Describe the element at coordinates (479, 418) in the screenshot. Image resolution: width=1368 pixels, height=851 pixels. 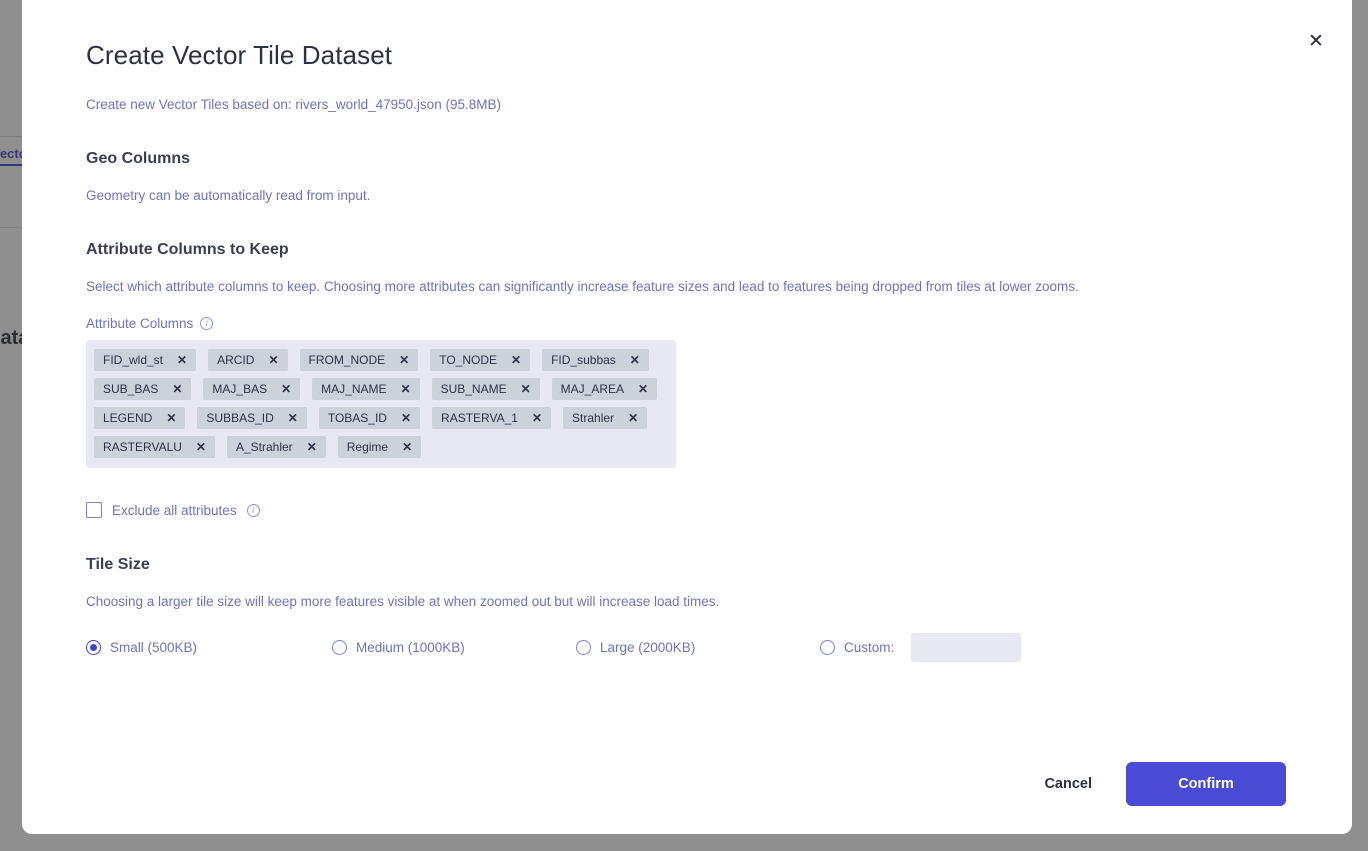
I see `attribute-chip-label: RASTERVA_1` at that location.